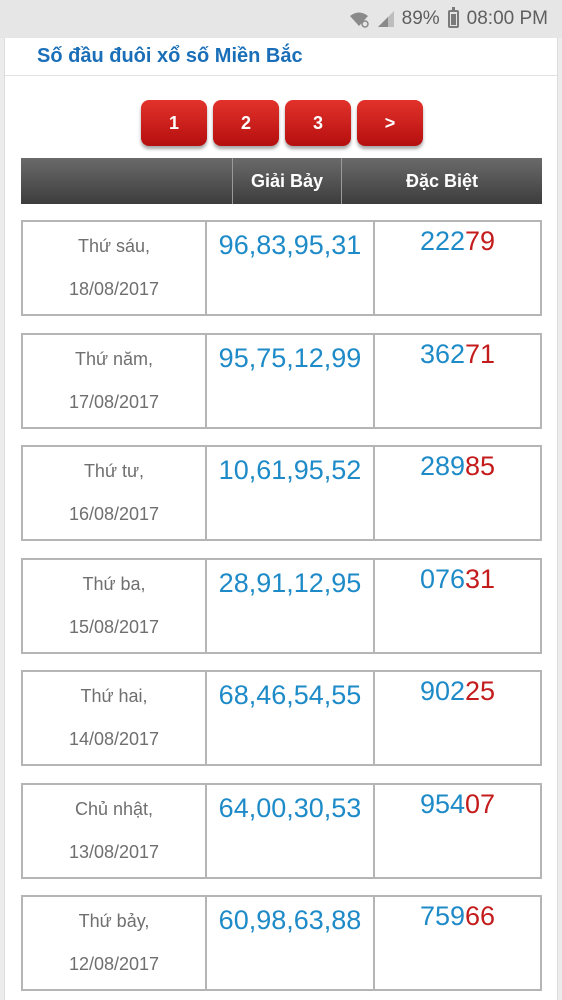  What do you see at coordinates (453, 17) in the screenshot?
I see `battery-icon` at bounding box center [453, 17].